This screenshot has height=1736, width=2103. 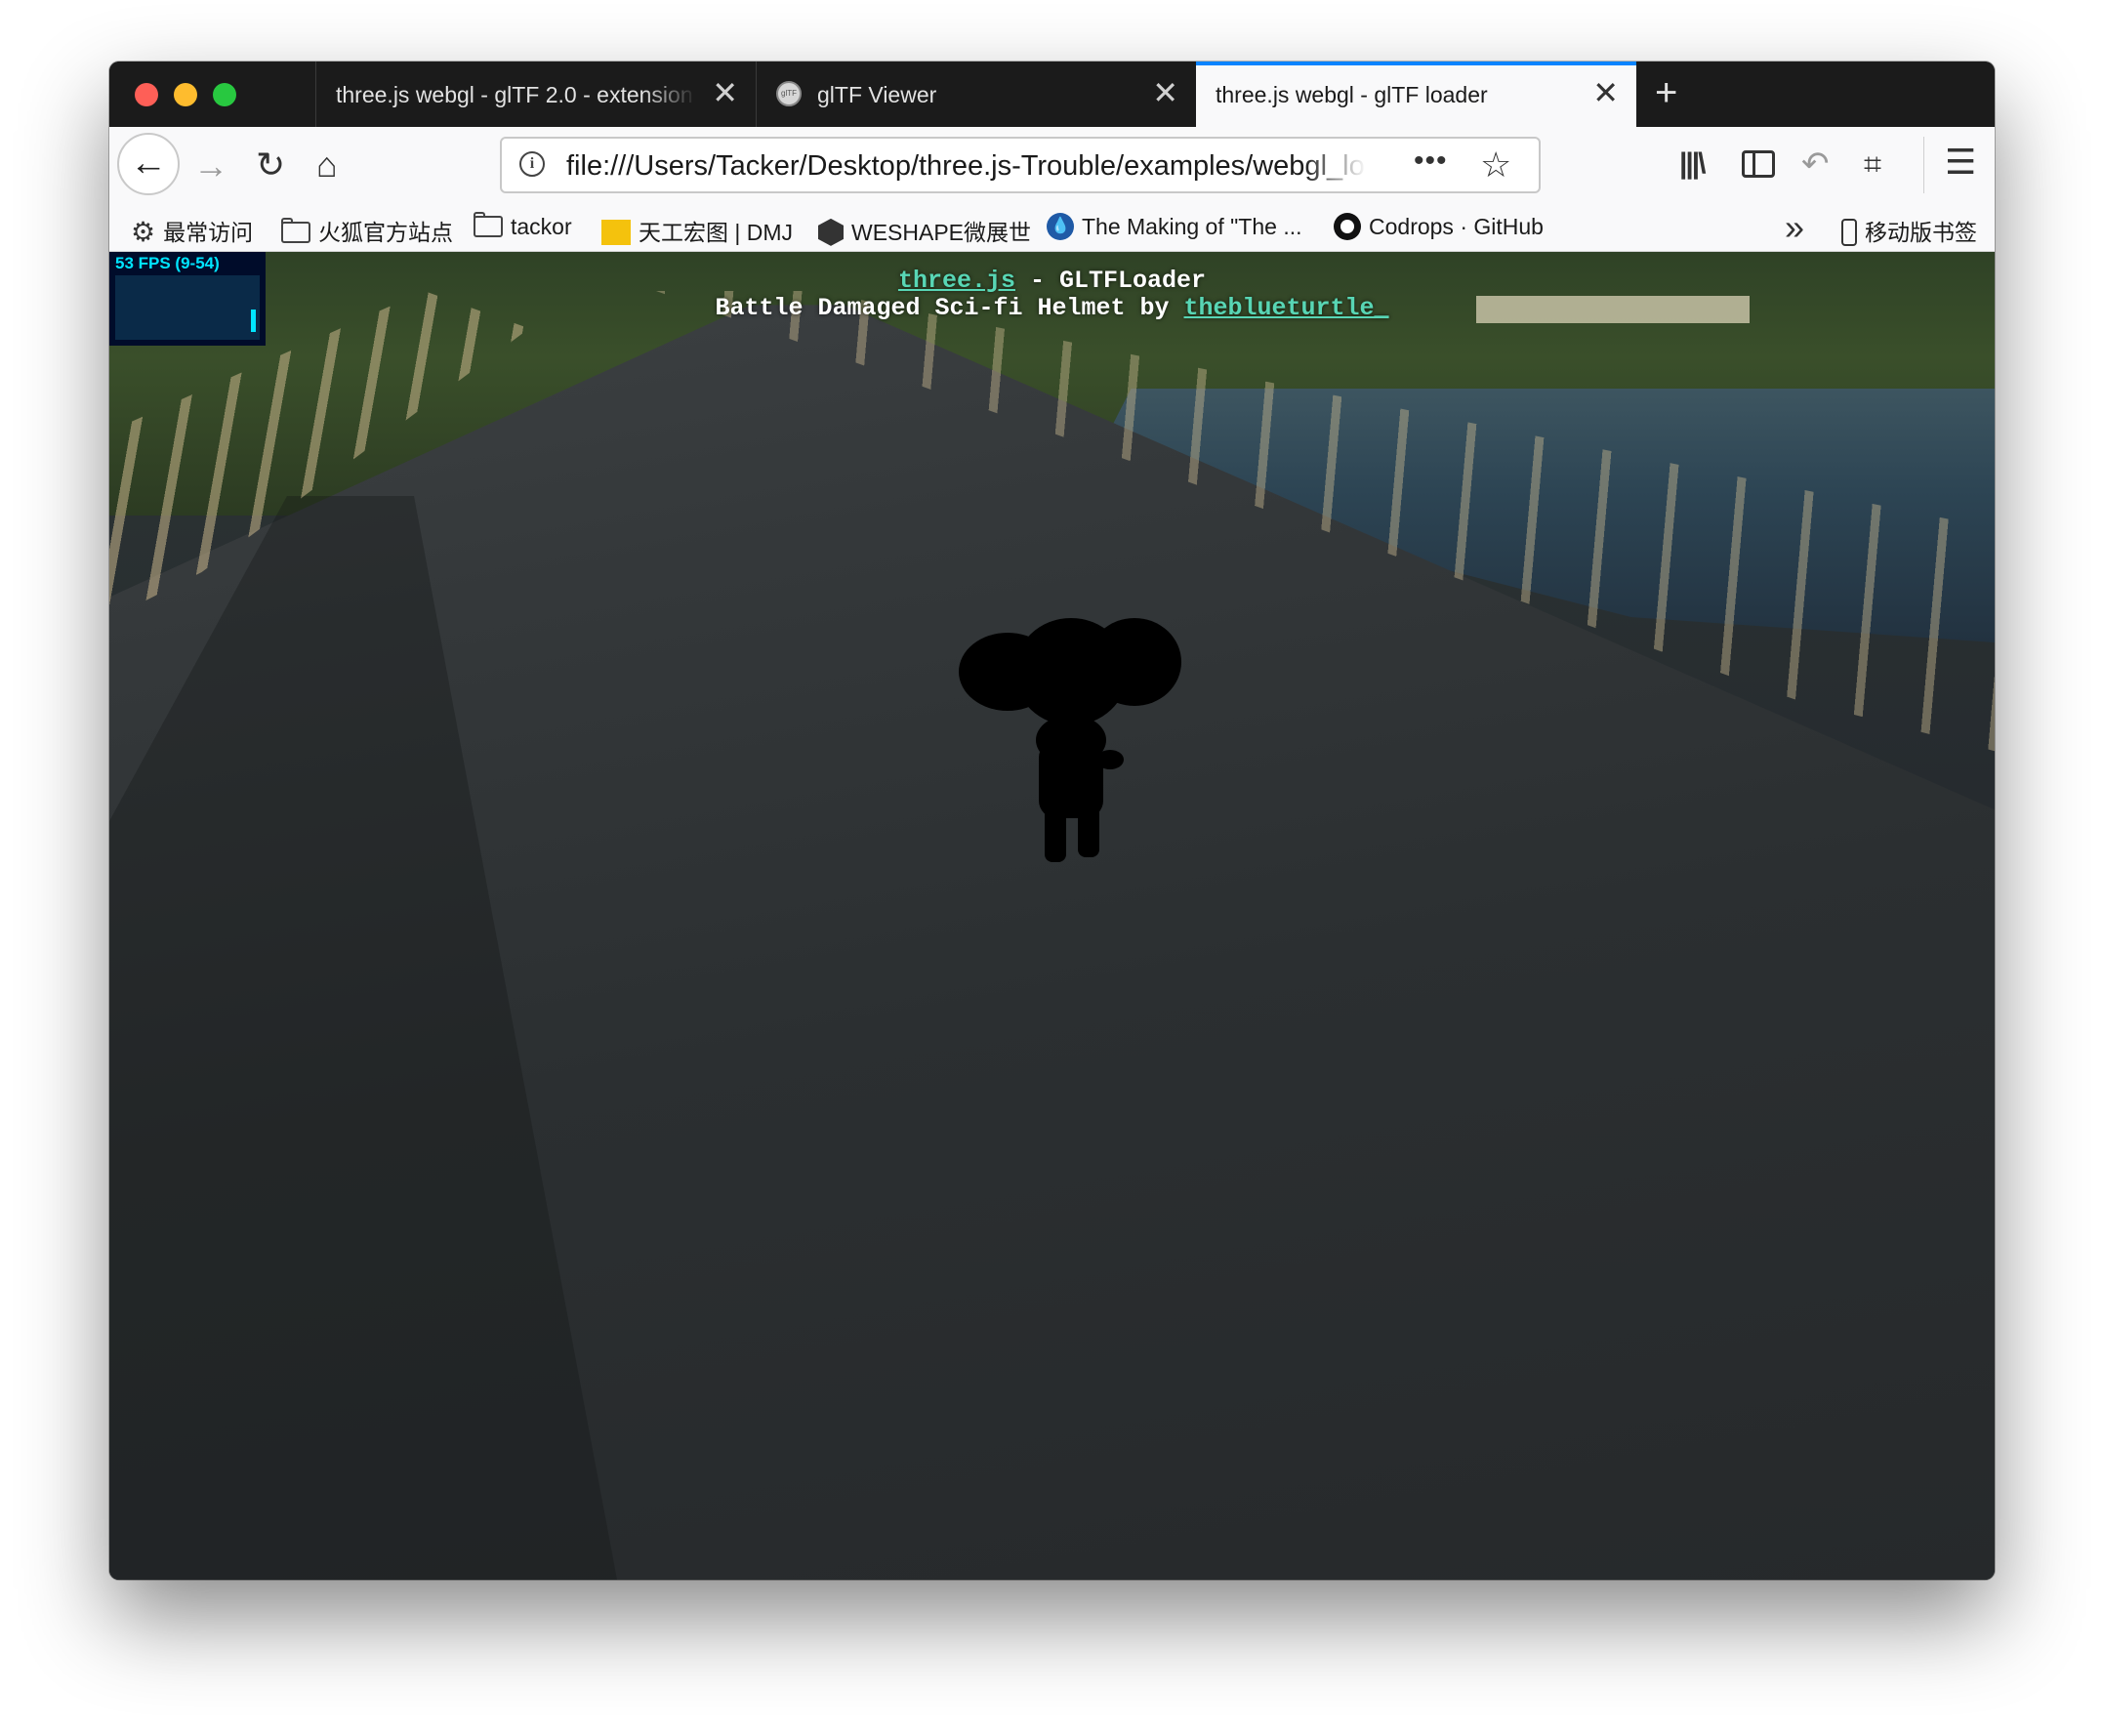 I want to click on mobile-bookmarks: 移动版书签, so click(x=1909, y=231).